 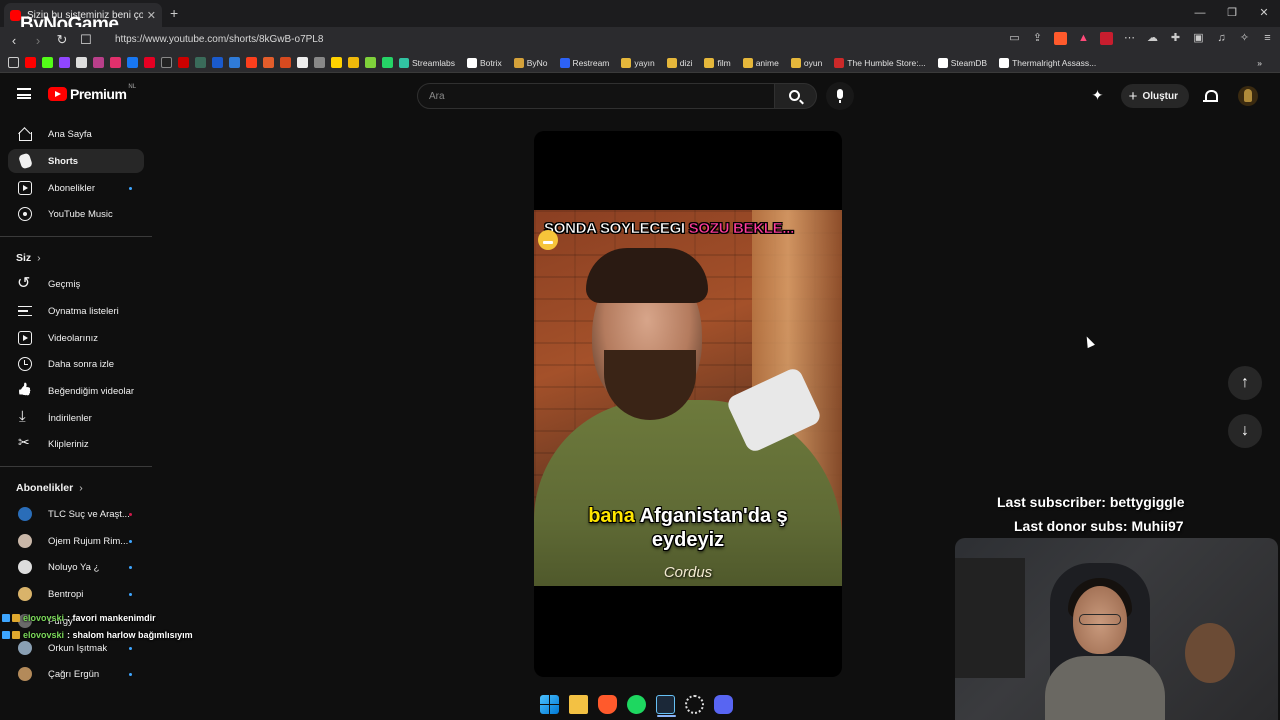 What do you see at coordinates (28, 258) in the screenshot?
I see `sidebar-section-you: Siz ›` at bounding box center [28, 258].